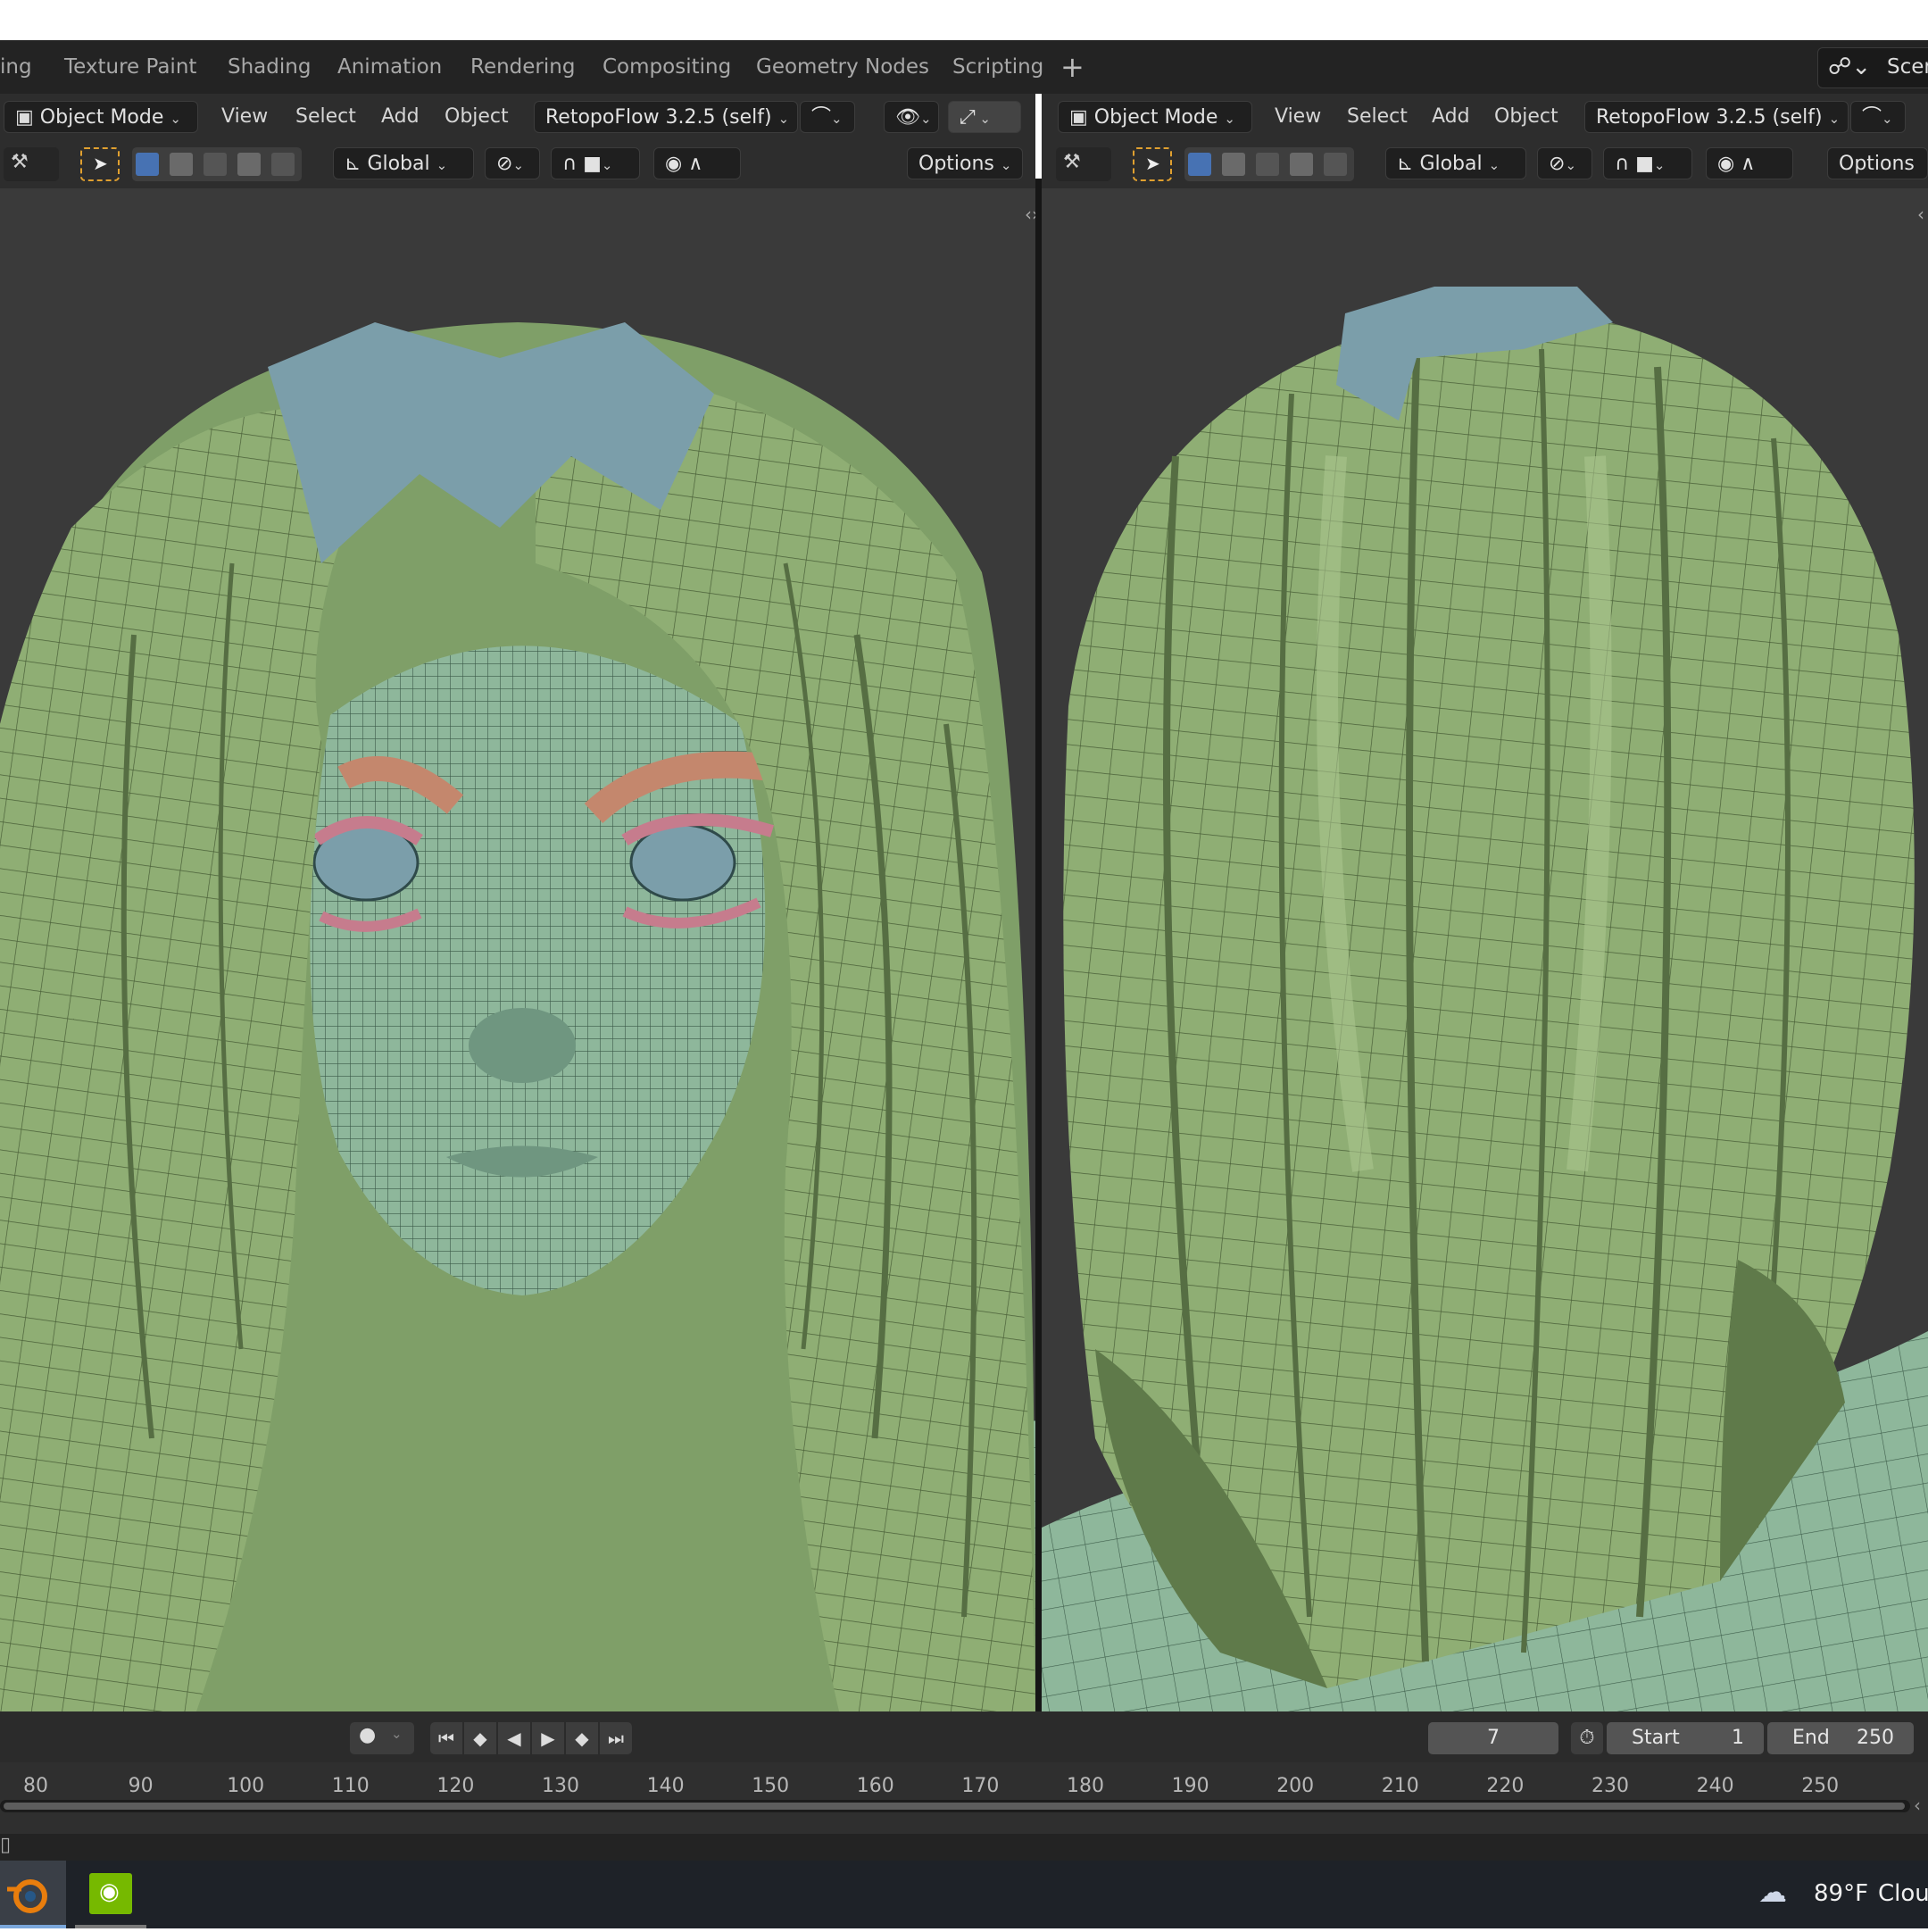 This screenshot has height=1932, width=1928. What do you see at coordinates (514, 1738) in the screenshot?
I see `play-reverse-button: ◀` at bounding box center [514, 1738].